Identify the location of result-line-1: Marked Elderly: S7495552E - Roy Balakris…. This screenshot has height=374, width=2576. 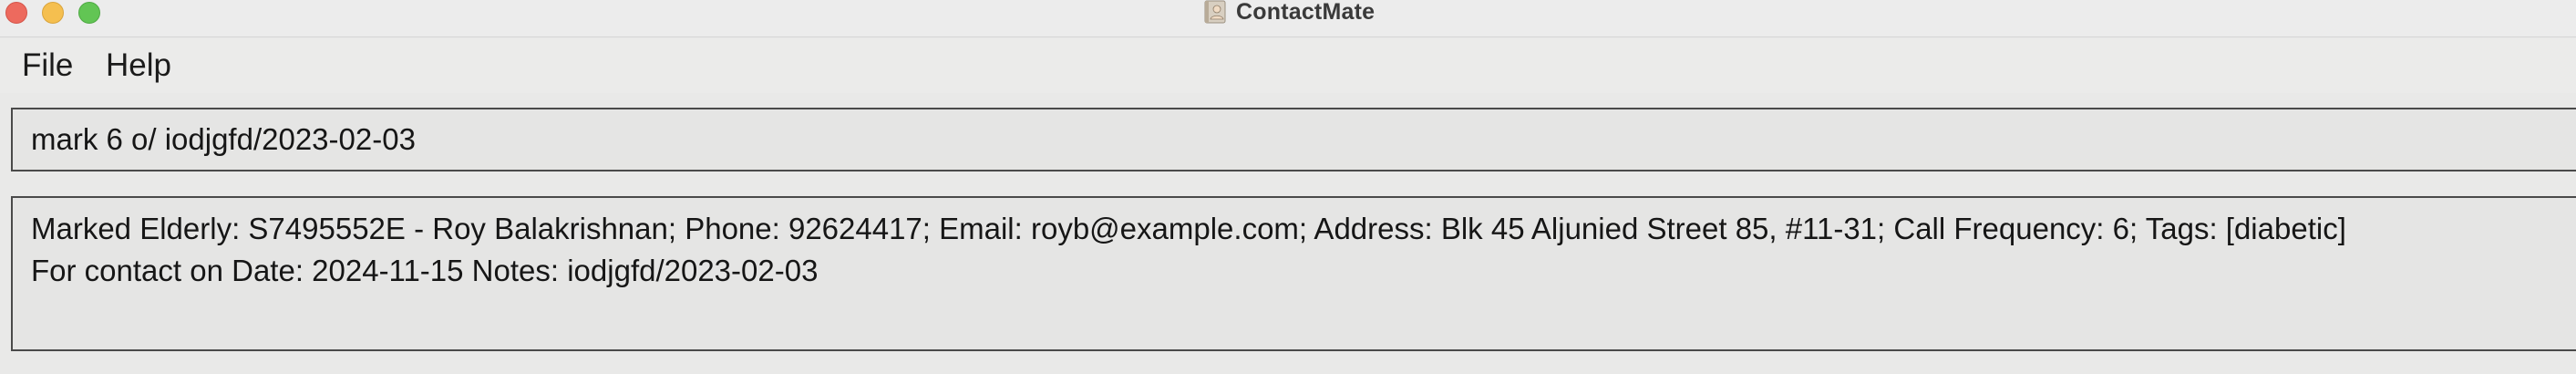
(1188, 228).